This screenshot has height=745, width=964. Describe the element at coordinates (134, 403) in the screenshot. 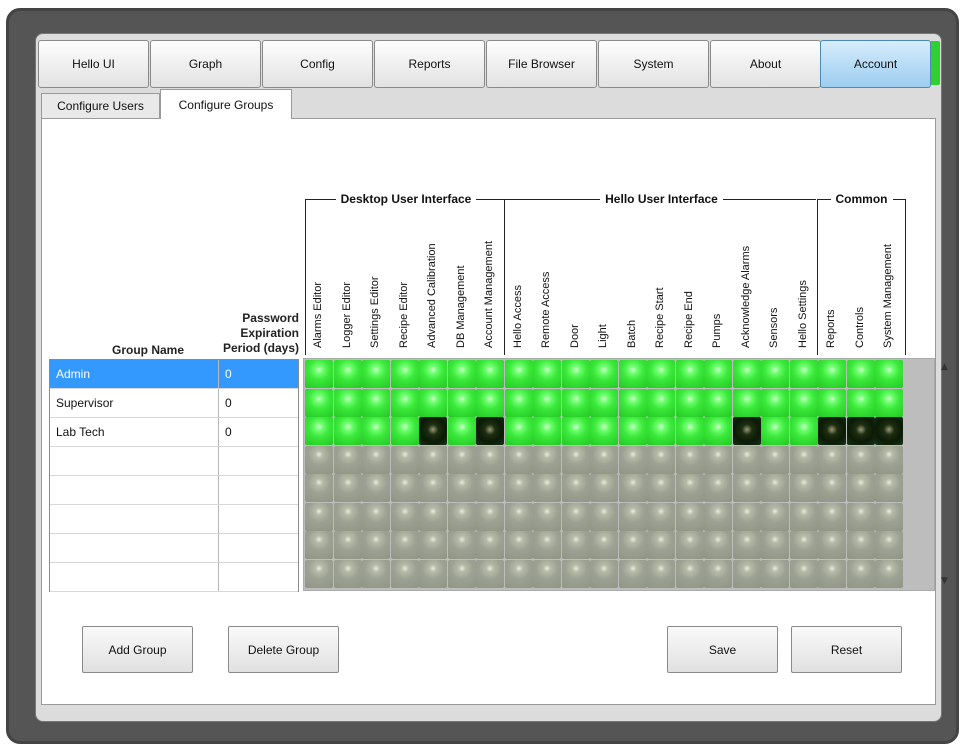

I see `group-name-cell: Supervisor` at that location.